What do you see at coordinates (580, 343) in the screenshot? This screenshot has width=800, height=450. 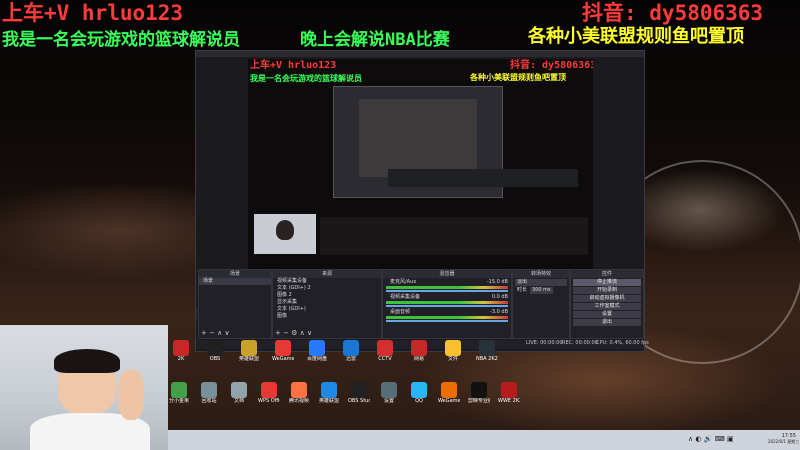 I see `status-rec-time: REC: 00:00:00` at bounding box center [580, 343].